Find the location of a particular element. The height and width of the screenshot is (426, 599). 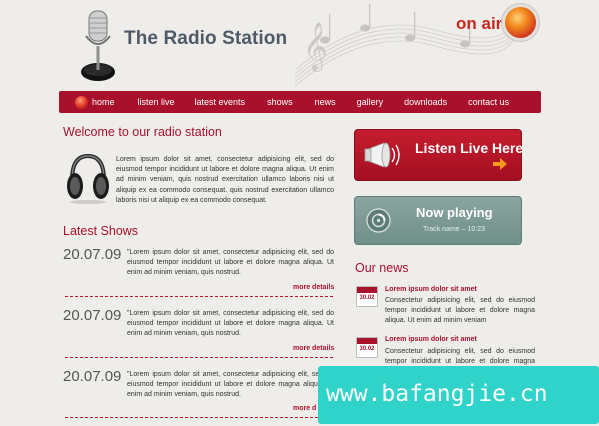

now-playing-label: Now playing is located at coordinates (454, 212).